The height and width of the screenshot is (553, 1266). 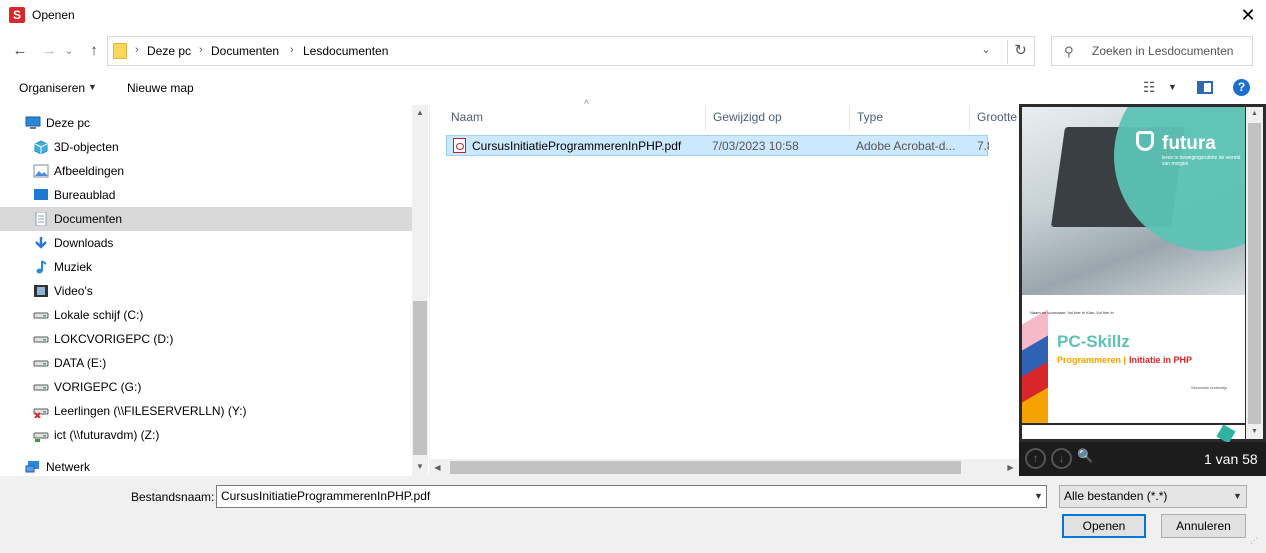 I want to click on new-folder-button: Nieuwe map, so click(x=160, y=88).